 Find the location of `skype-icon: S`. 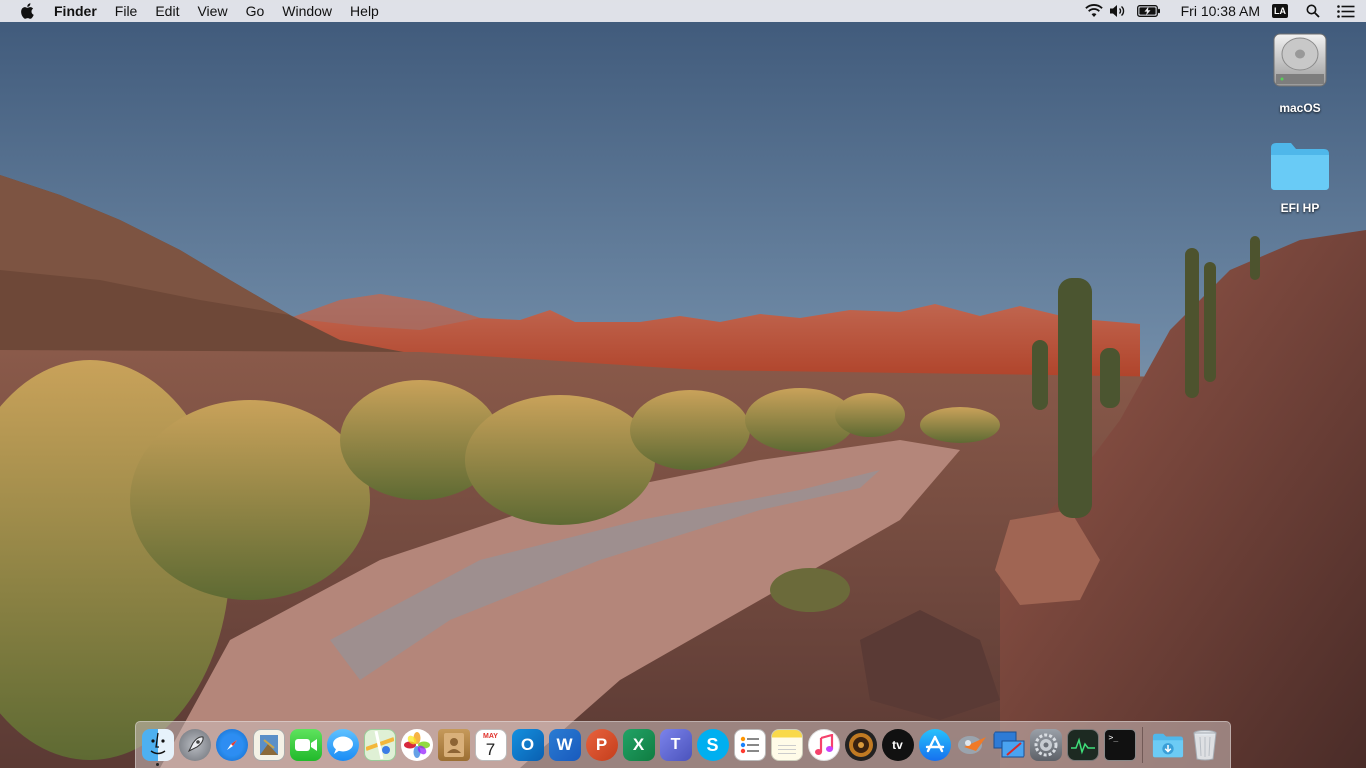

skype-icon: S is located at coordinates (712, 745).